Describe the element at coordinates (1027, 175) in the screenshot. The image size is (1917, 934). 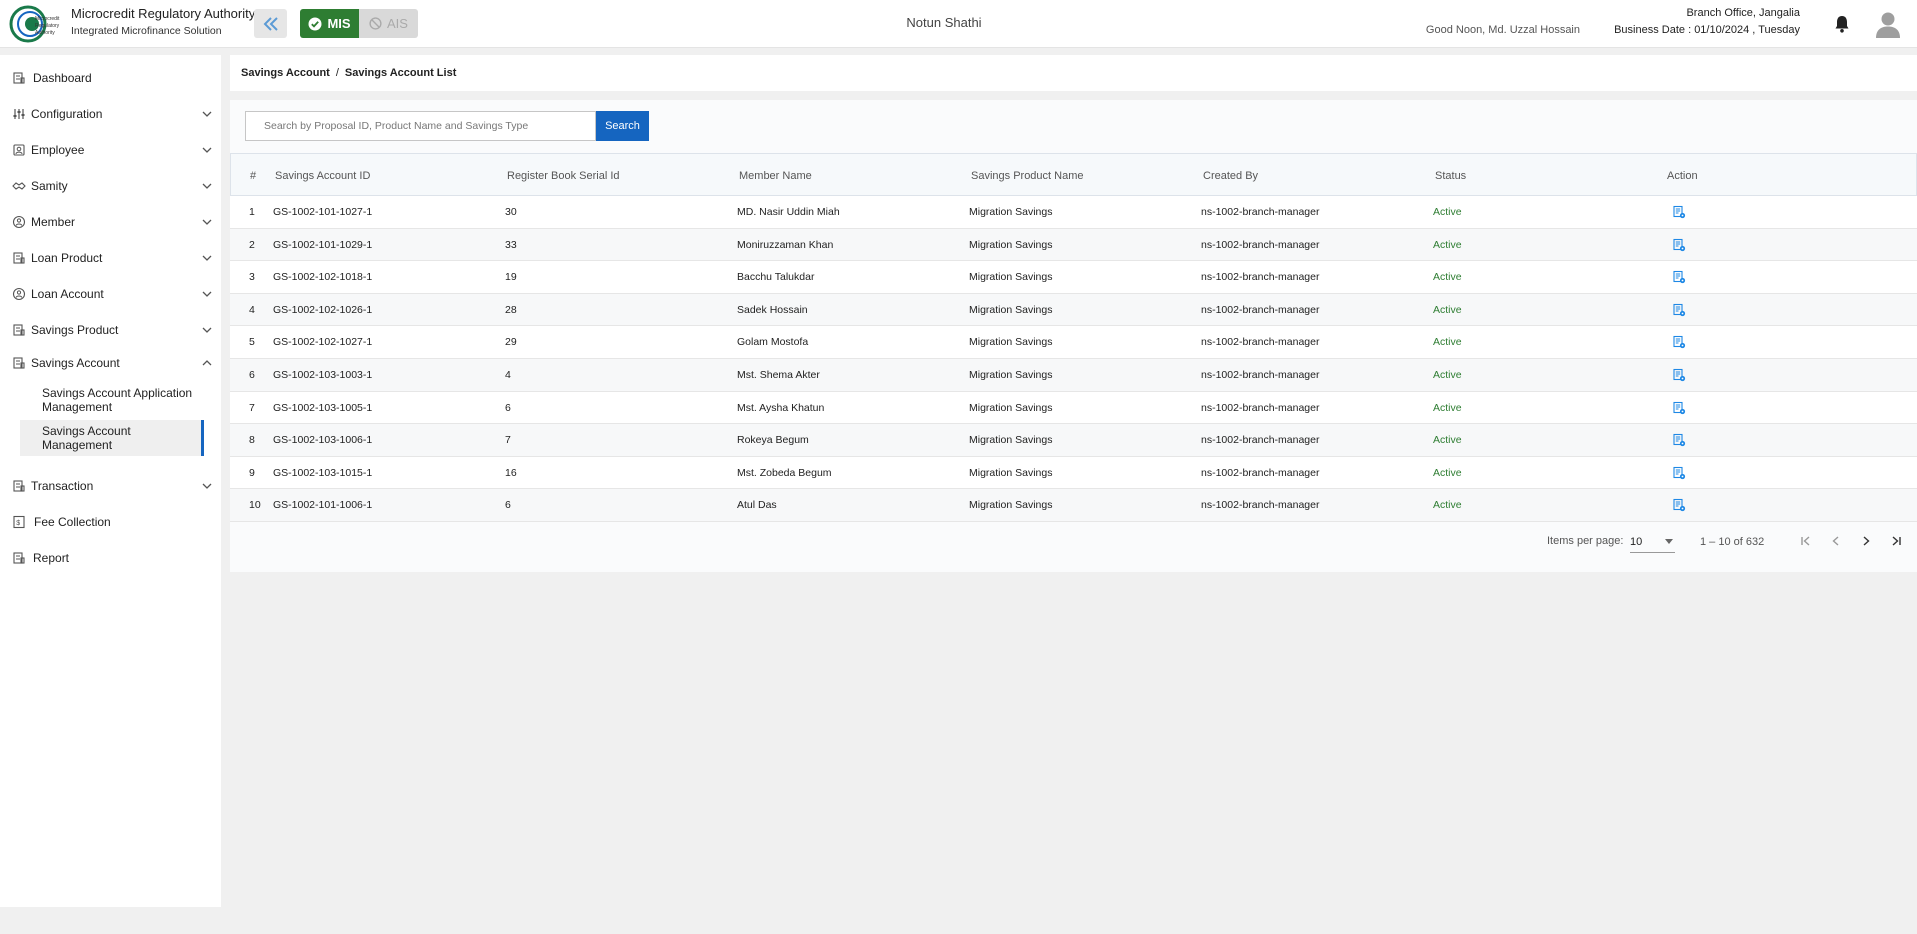
I see `column-header-product-name: Savings Product Name` at that location.